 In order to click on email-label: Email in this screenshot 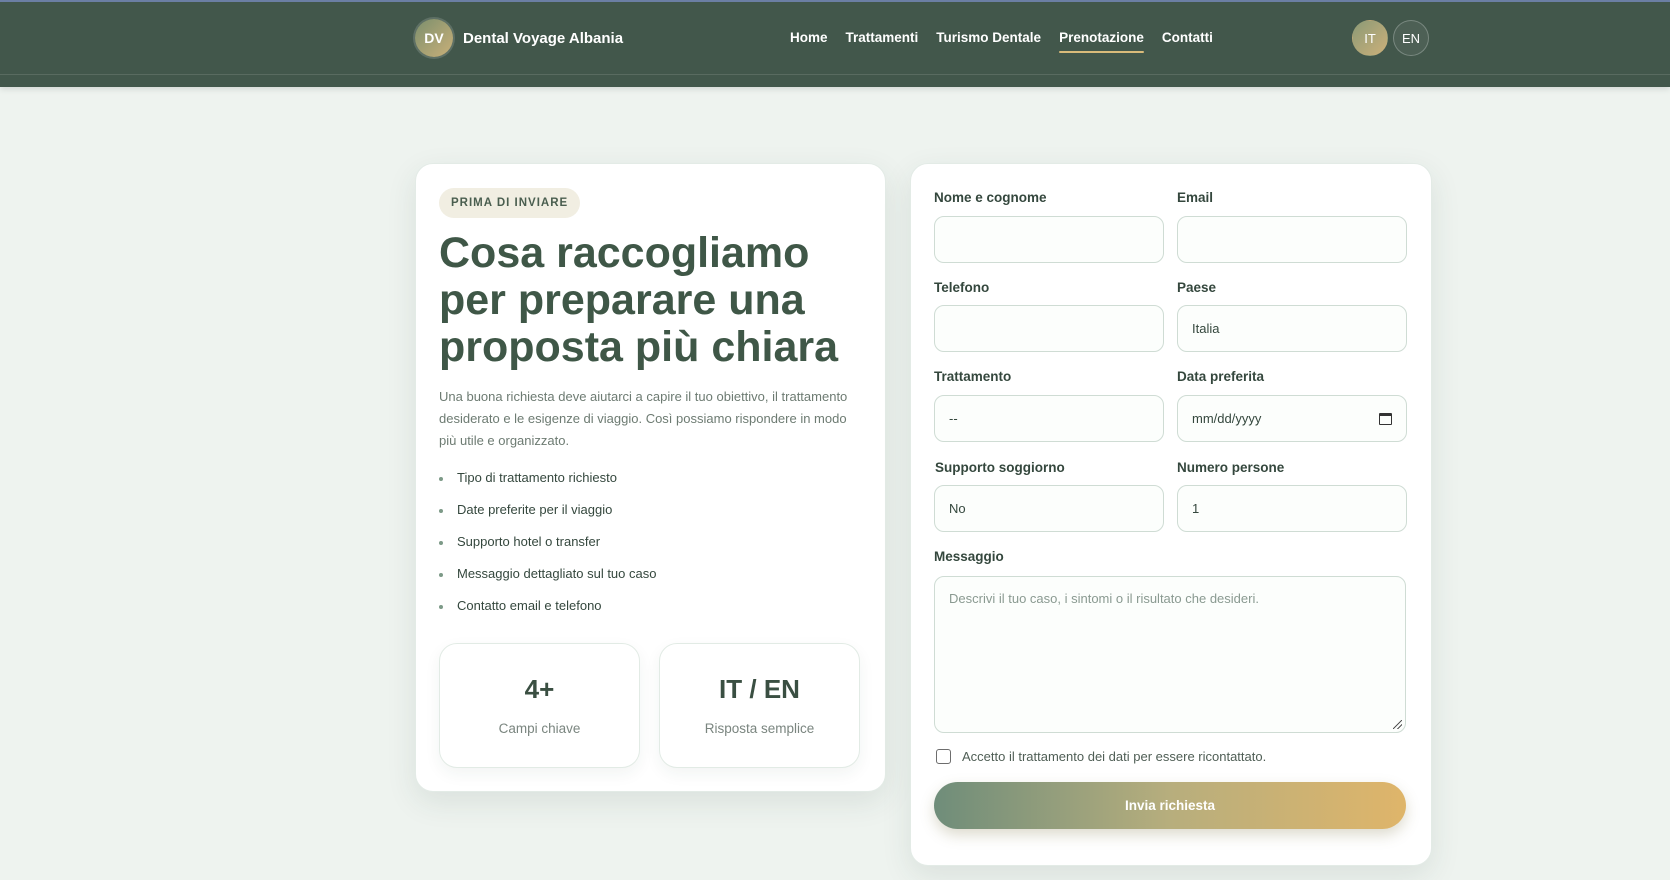, I will do `click(1195, 197)`.